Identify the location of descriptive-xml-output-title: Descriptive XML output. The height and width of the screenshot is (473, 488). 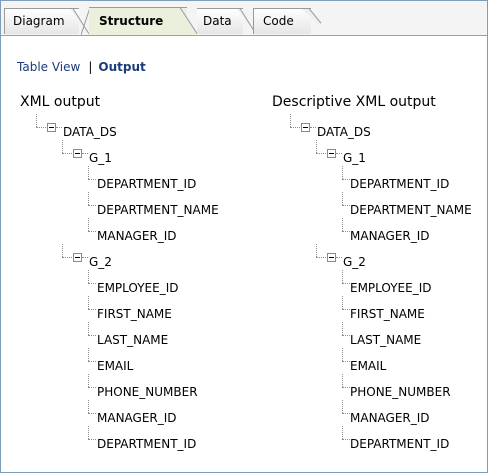
(354, 102).